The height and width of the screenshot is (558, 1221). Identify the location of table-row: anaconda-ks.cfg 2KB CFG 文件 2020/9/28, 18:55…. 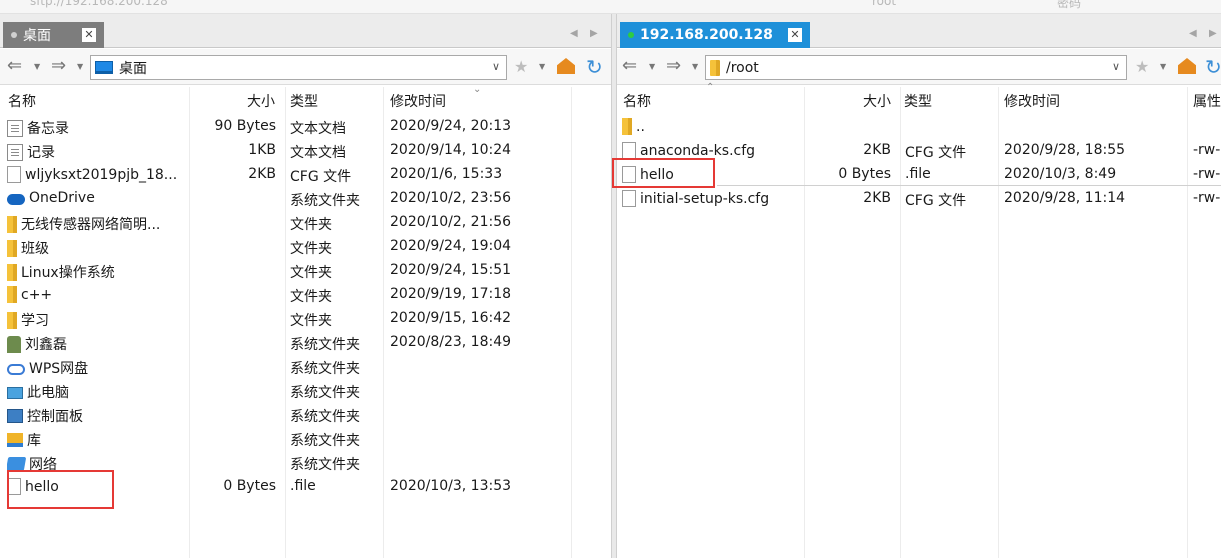
(919, 151).